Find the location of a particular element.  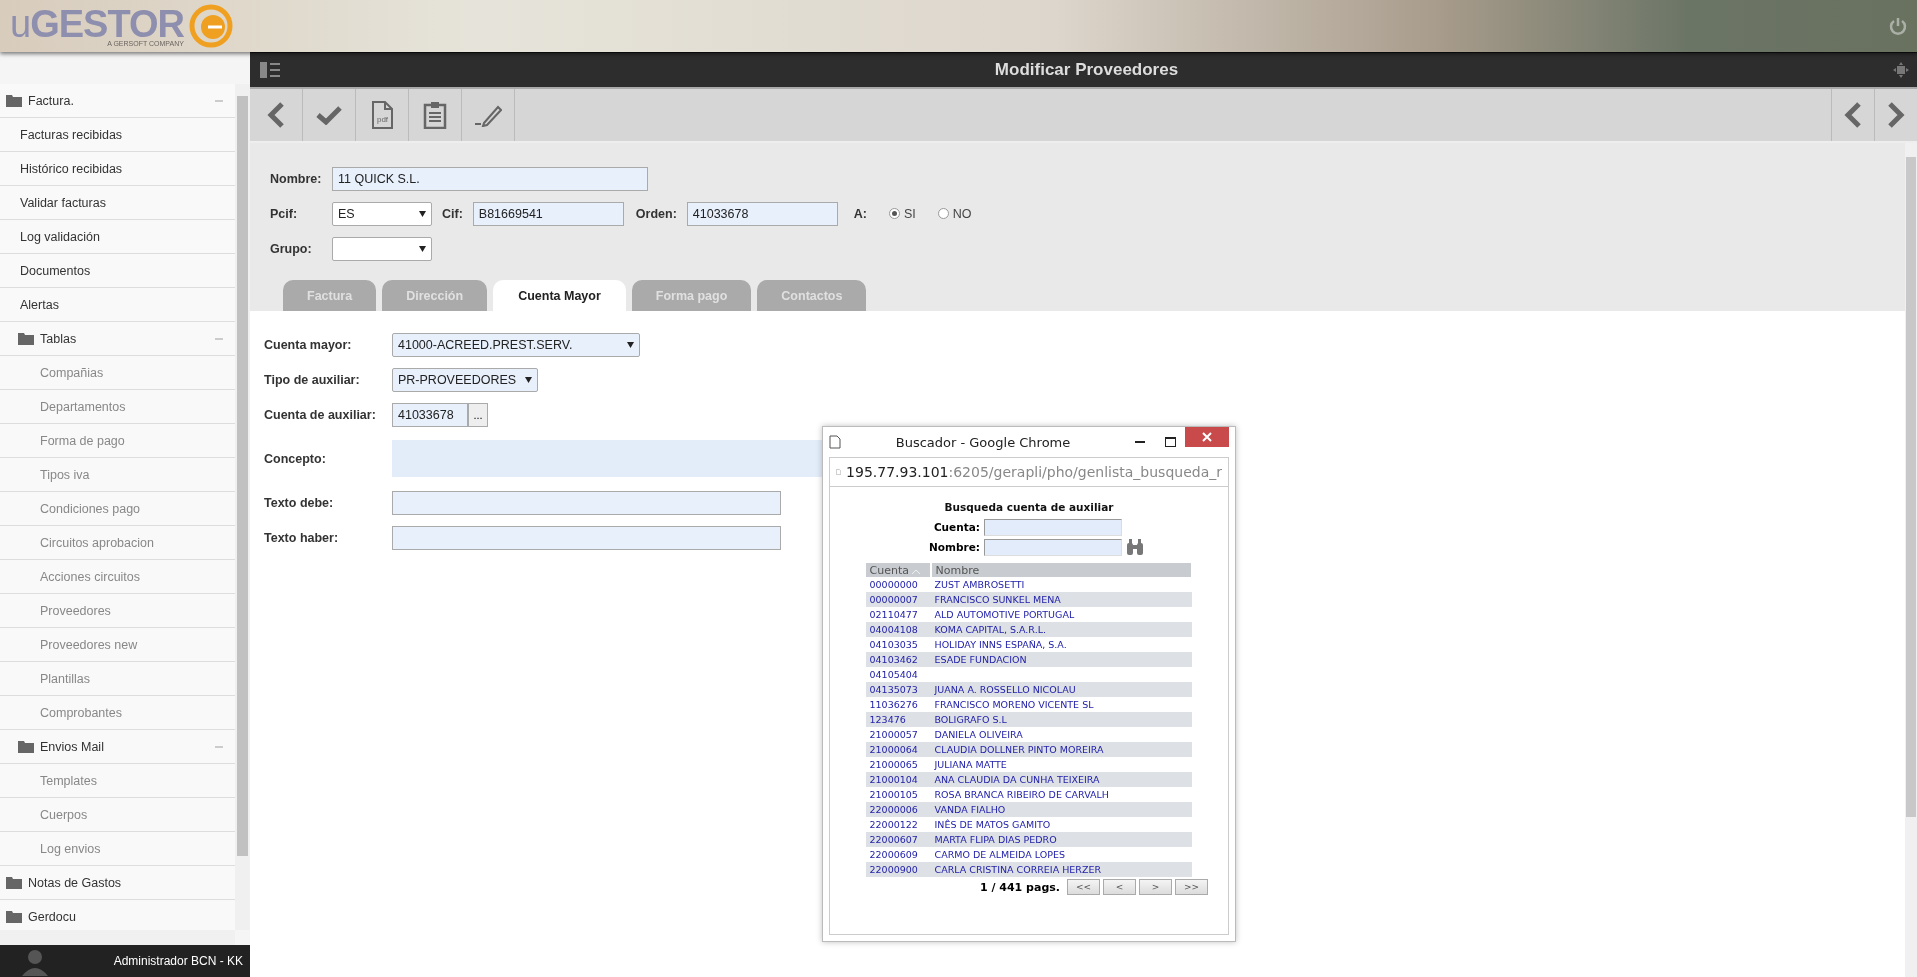

menu-folder: Tablas is located at coordinates (117, 339).